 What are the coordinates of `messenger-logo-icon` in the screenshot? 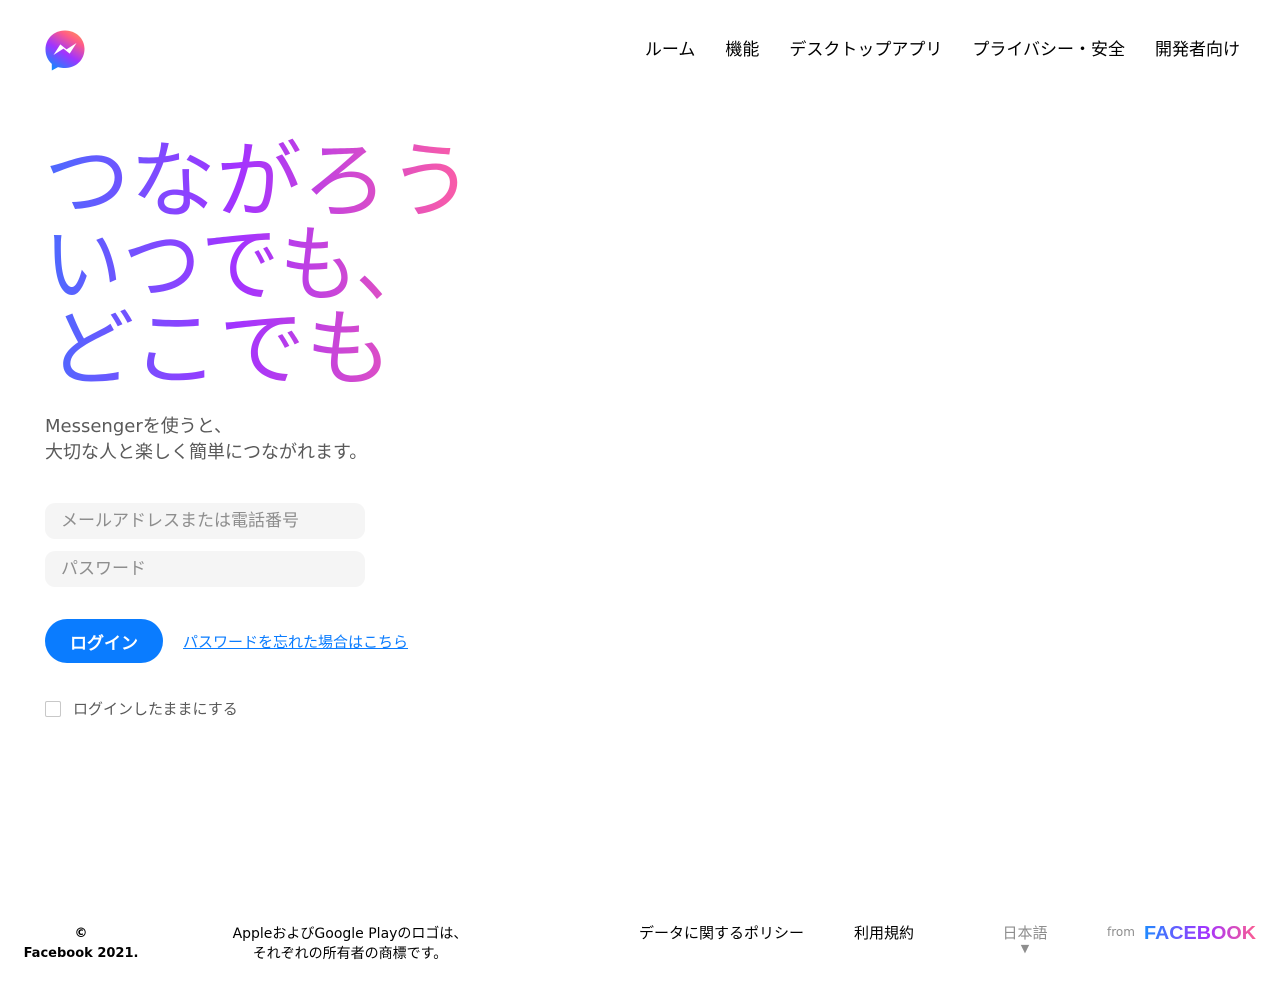 It's located at (65, 50).